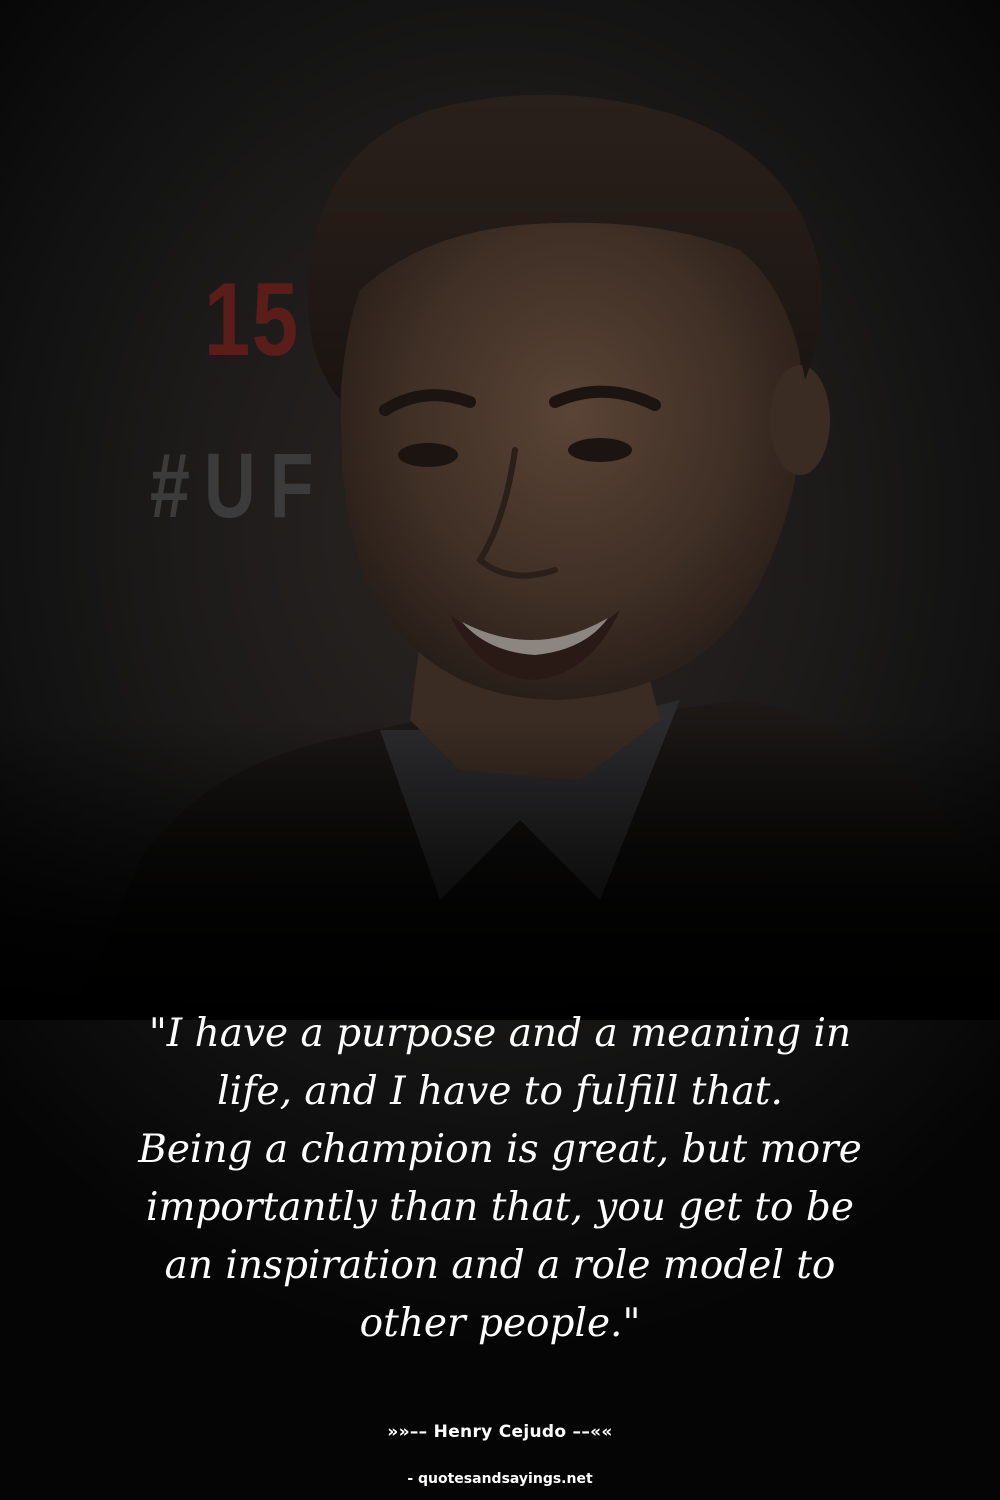 The image size is (1000, 1500). I want to click on quote-author: »»–– Henry Cejudo ––««, so click(500, 1432).